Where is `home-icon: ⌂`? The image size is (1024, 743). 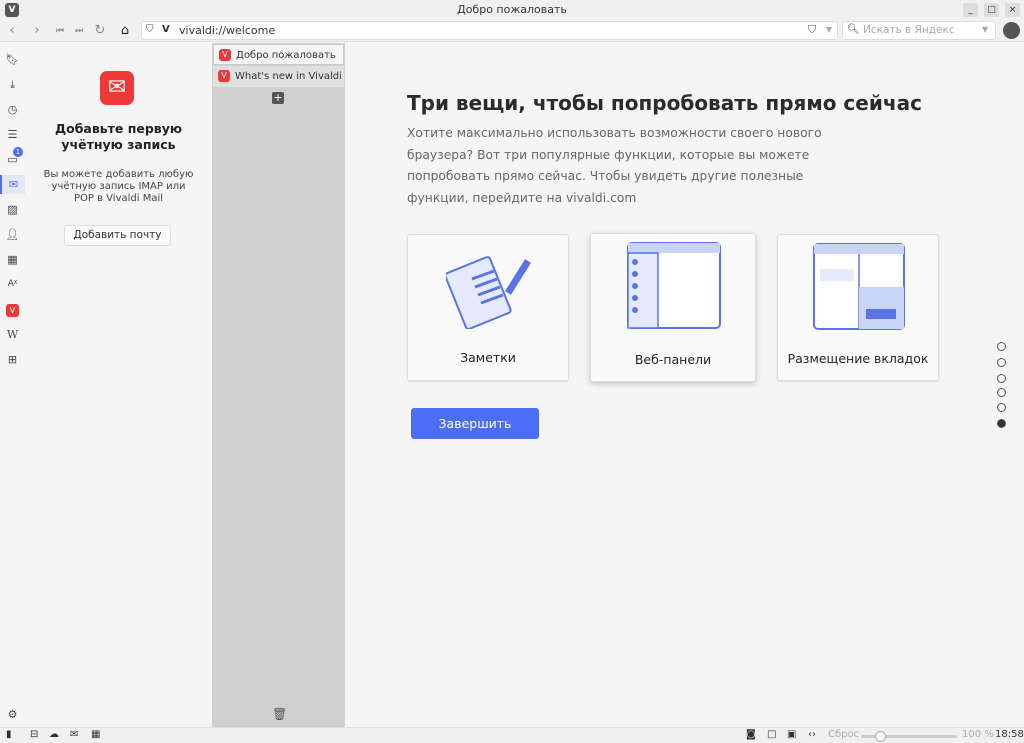
home-icon: ⌂ is located at coordinates (125, 31).